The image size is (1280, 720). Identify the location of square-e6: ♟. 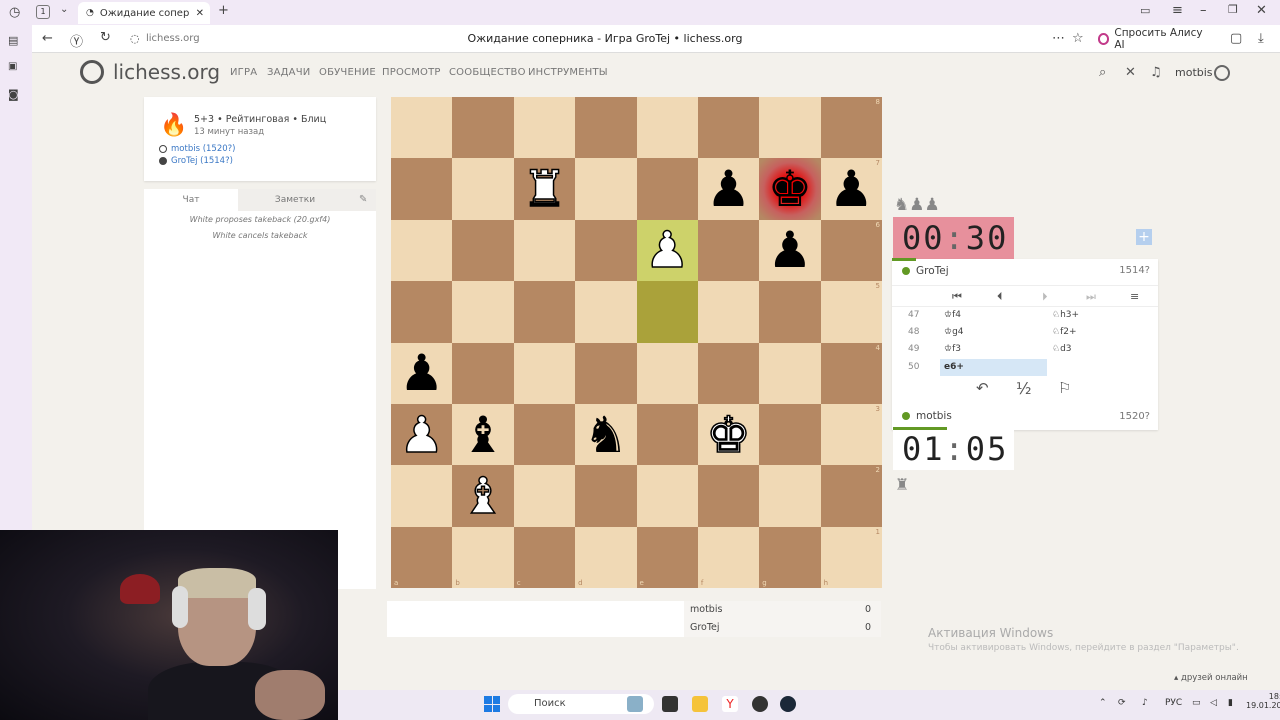
(667, 250).